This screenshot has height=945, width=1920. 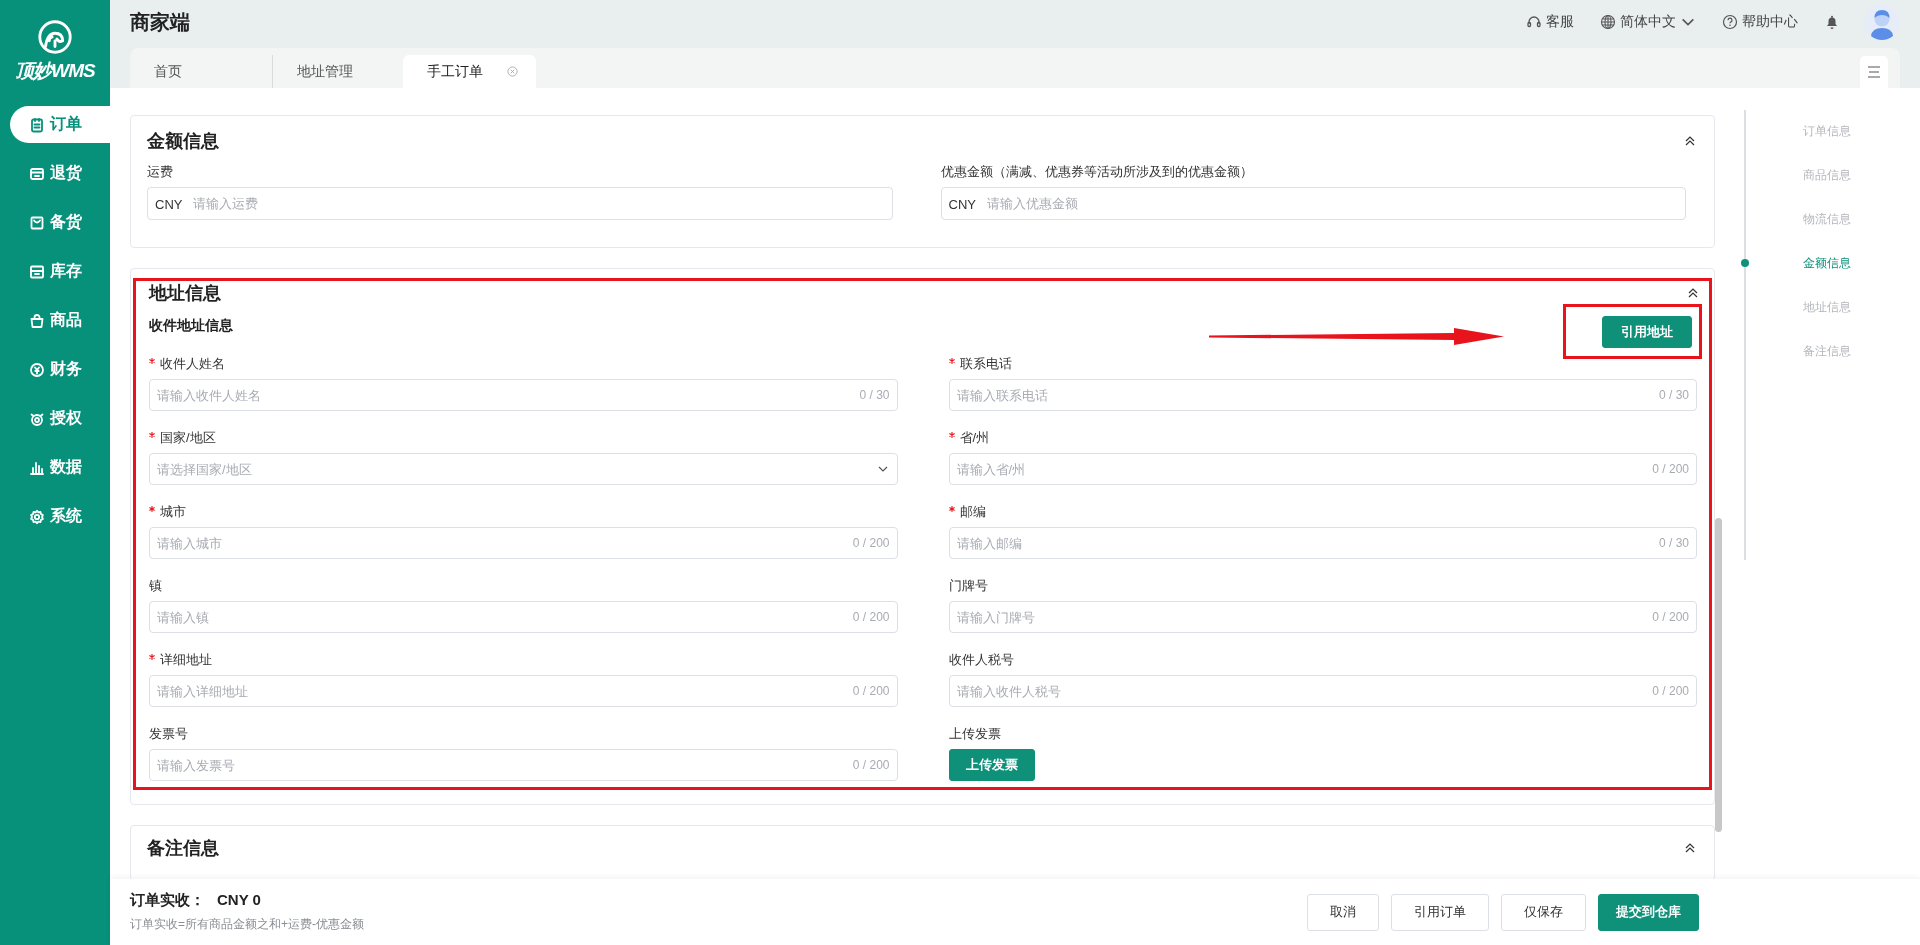 I want to click on settings-icon, so click(x=36, y=516).